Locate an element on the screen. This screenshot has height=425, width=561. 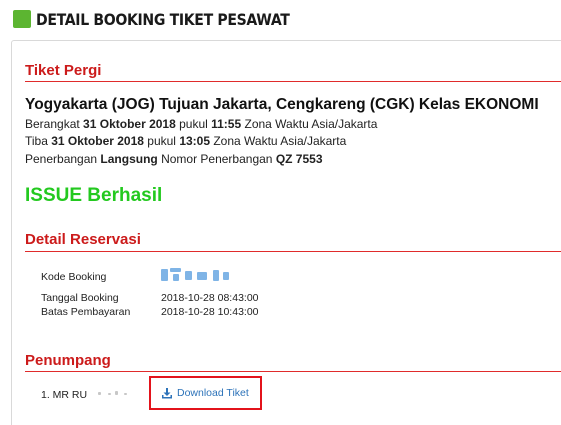
page-header: DETAIL BOOKING TIKET PESAWAT is located at coordinates (168, 19).